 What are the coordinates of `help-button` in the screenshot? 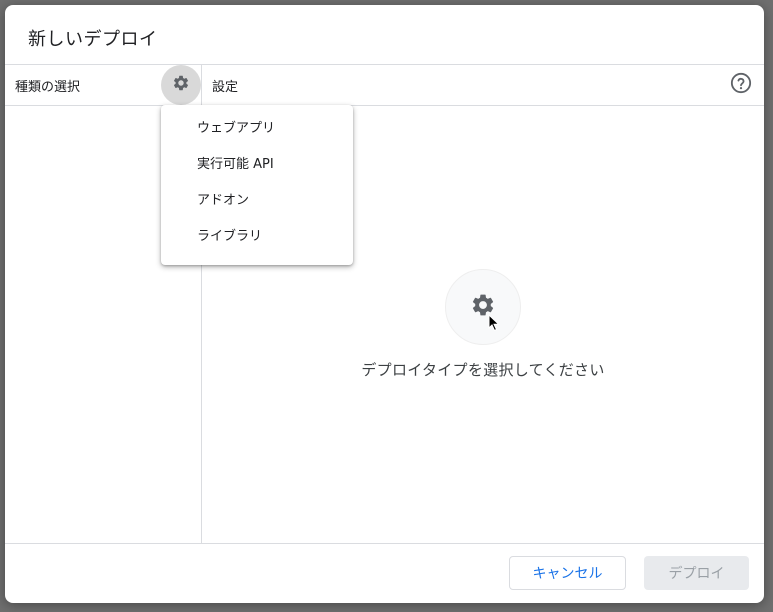 It's located at (741, 85).